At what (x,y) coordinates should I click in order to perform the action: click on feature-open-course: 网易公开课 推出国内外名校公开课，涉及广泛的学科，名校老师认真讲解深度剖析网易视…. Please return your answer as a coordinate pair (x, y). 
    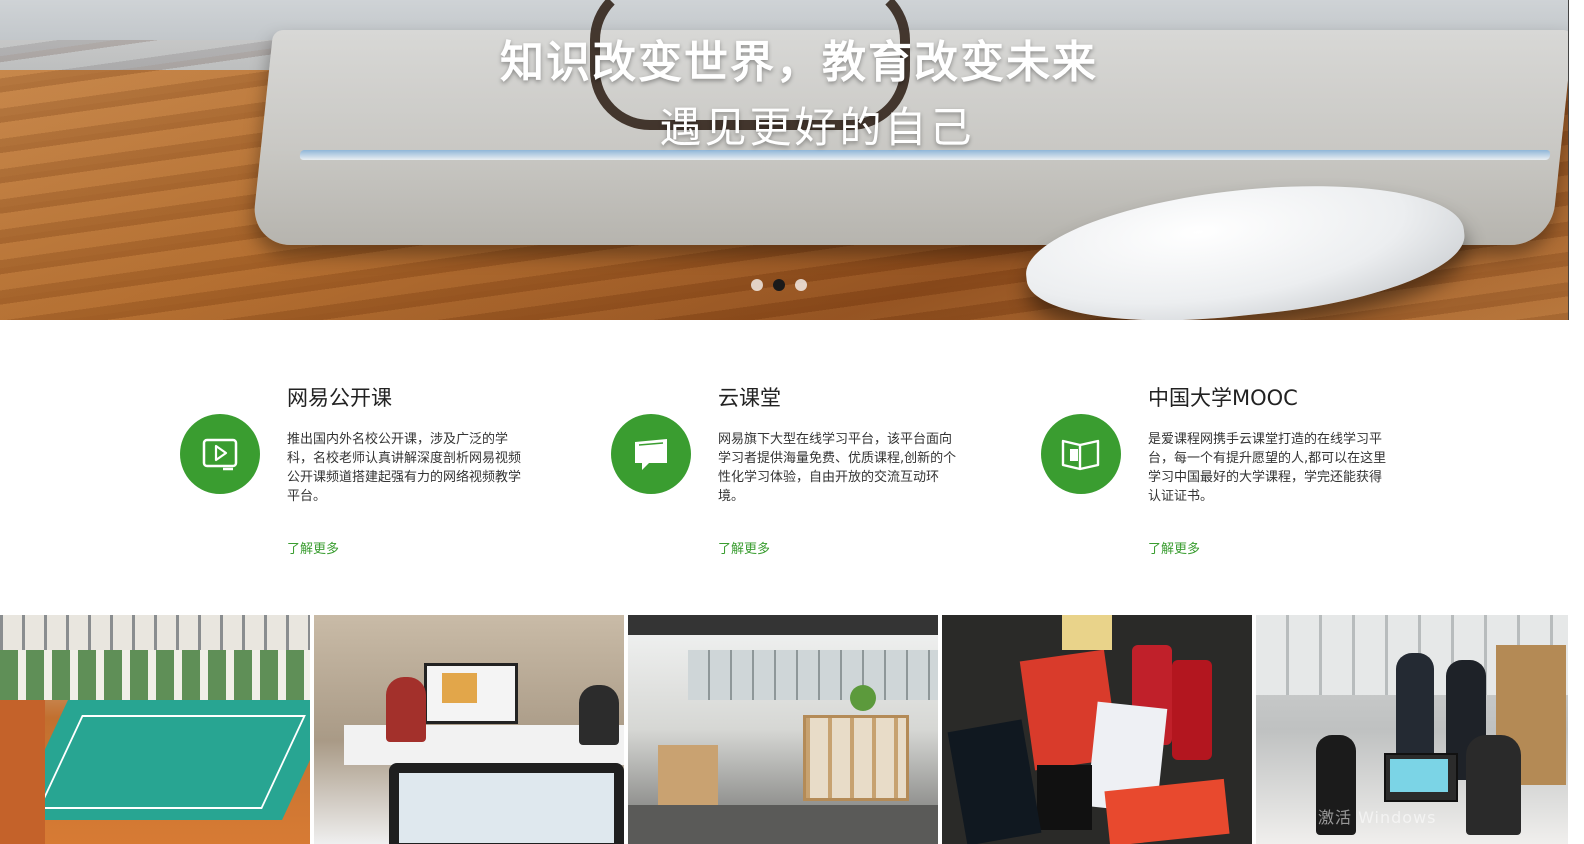
    Looking at the image, I should click on (380, 475).